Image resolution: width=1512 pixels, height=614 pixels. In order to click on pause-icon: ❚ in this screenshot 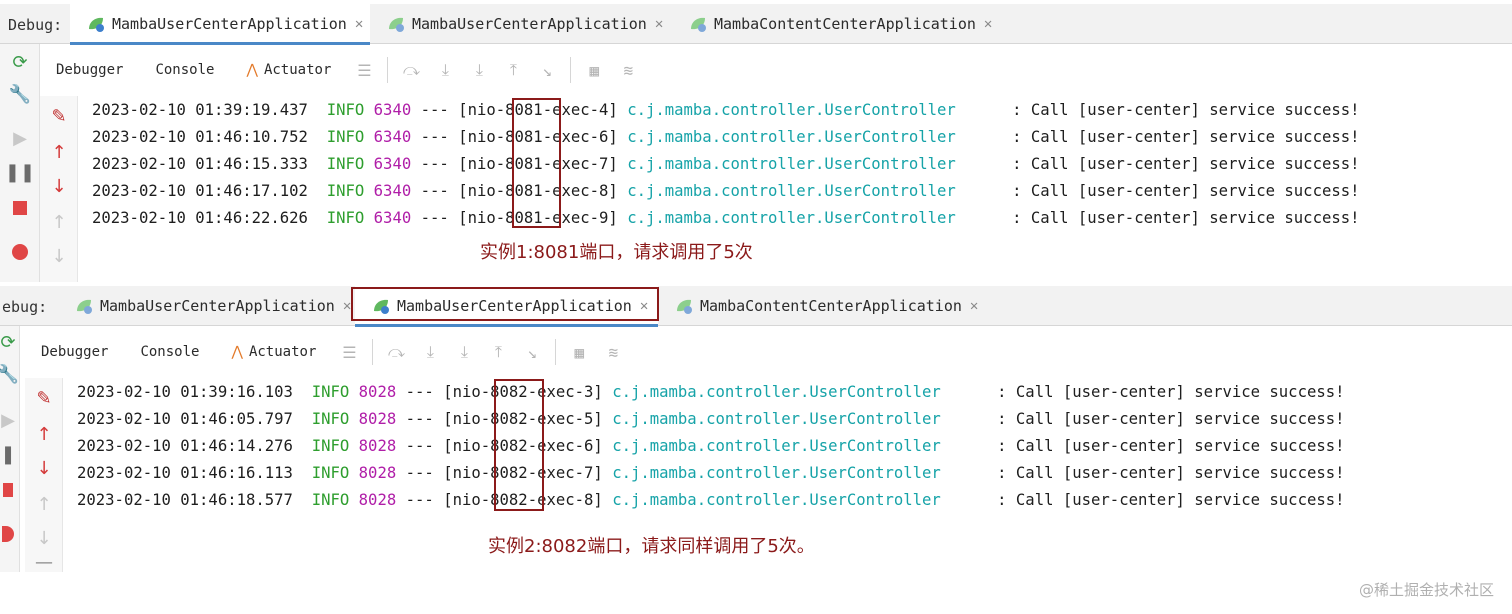, I will do `click(10, 454)`.